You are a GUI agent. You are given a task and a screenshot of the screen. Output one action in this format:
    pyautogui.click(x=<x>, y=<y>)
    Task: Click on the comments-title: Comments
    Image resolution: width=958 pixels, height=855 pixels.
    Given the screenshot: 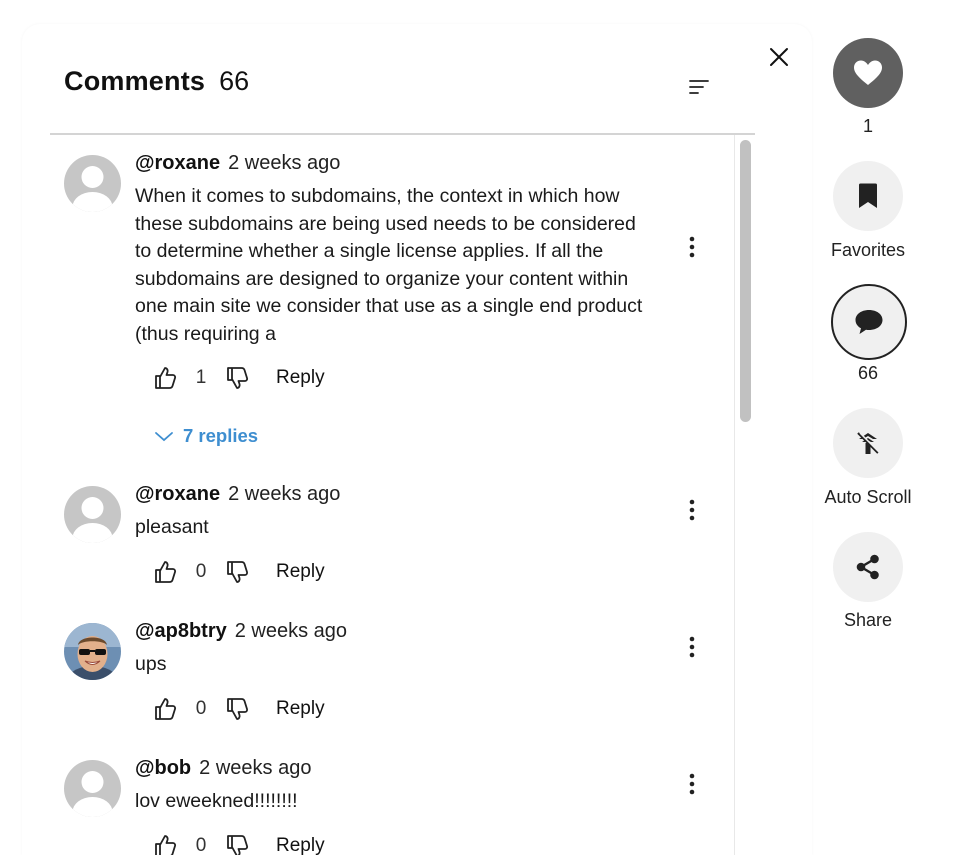 What is the action you would take?
    pyautogui.click(x=135, y=81)
    